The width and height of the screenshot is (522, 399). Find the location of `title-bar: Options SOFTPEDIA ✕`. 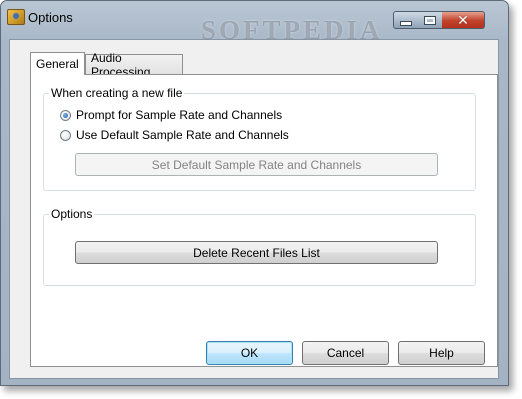

title-bar: Options SOFTPEDIA ✕ is located at coordinates (254, 23).